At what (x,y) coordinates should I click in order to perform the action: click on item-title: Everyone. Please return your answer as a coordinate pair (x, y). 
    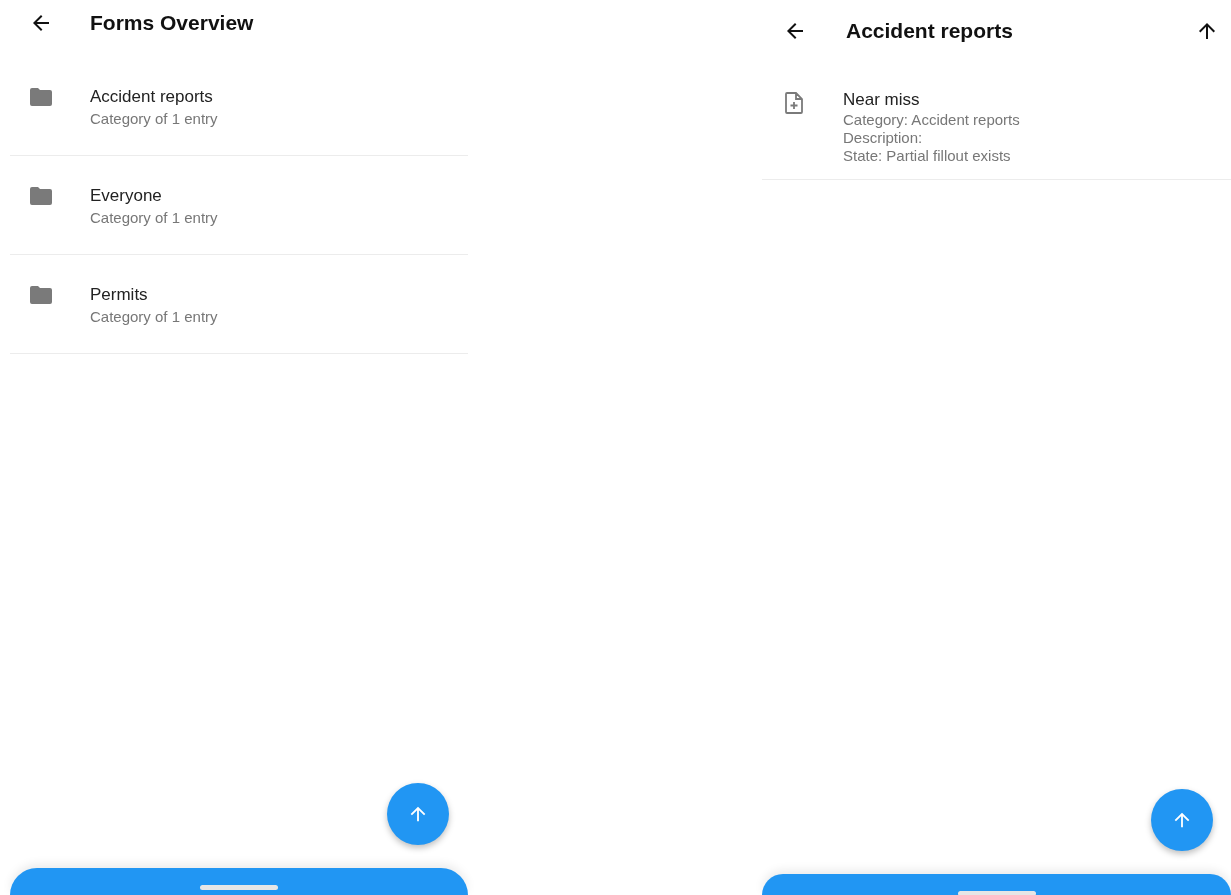
    Looking at the image, I should click on (126, 196).